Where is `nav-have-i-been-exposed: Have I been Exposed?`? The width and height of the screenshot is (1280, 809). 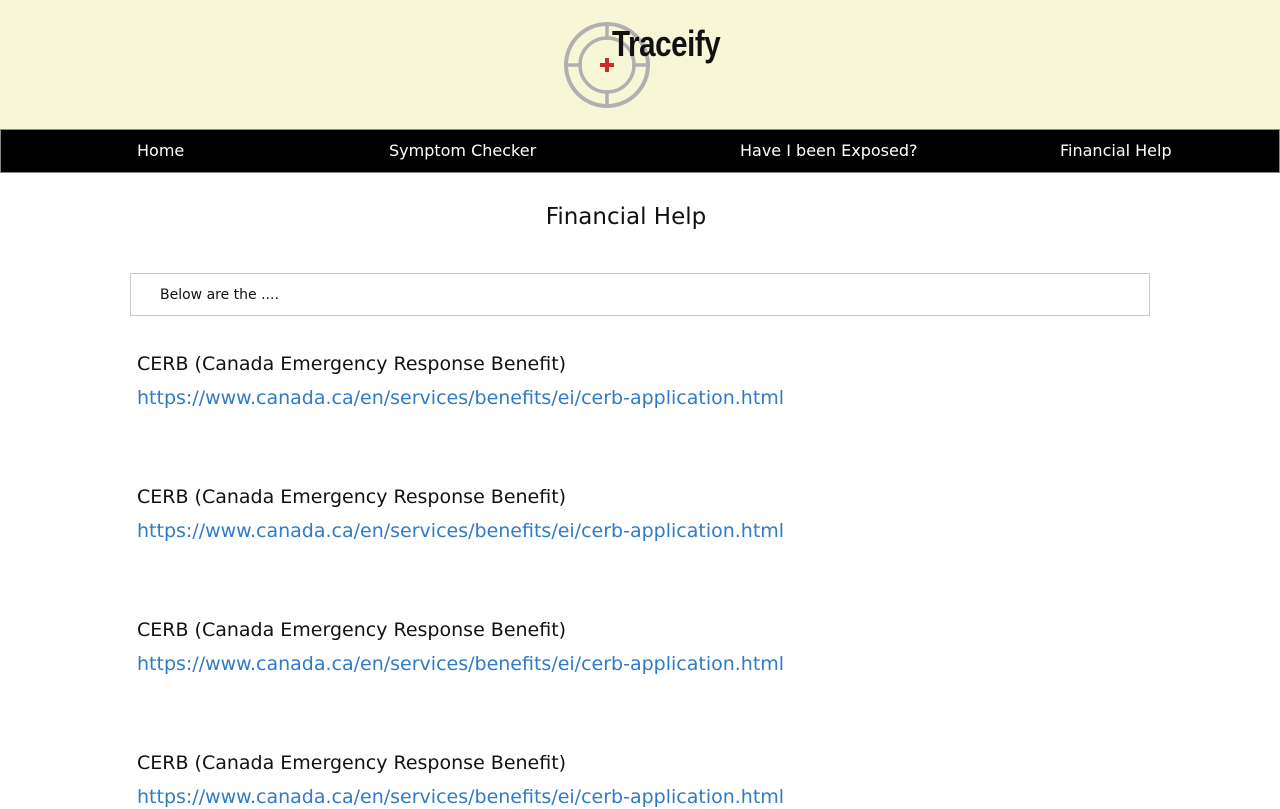 nav-have-i-been-exposed: Have I been Exposed? is located at coordinates (828, 151).